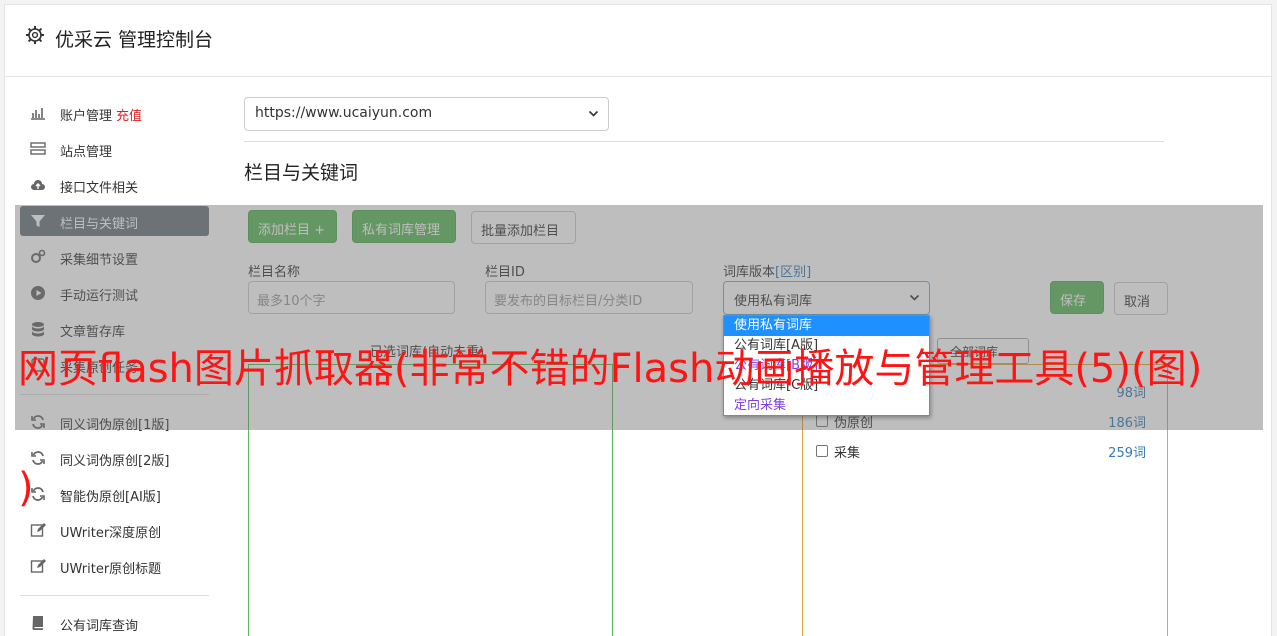 This screenshot has height=636, width=1277. What do you see at coordinates (704, 141) in the screenshot?
I see `divider` at bounding box center [704, 141].